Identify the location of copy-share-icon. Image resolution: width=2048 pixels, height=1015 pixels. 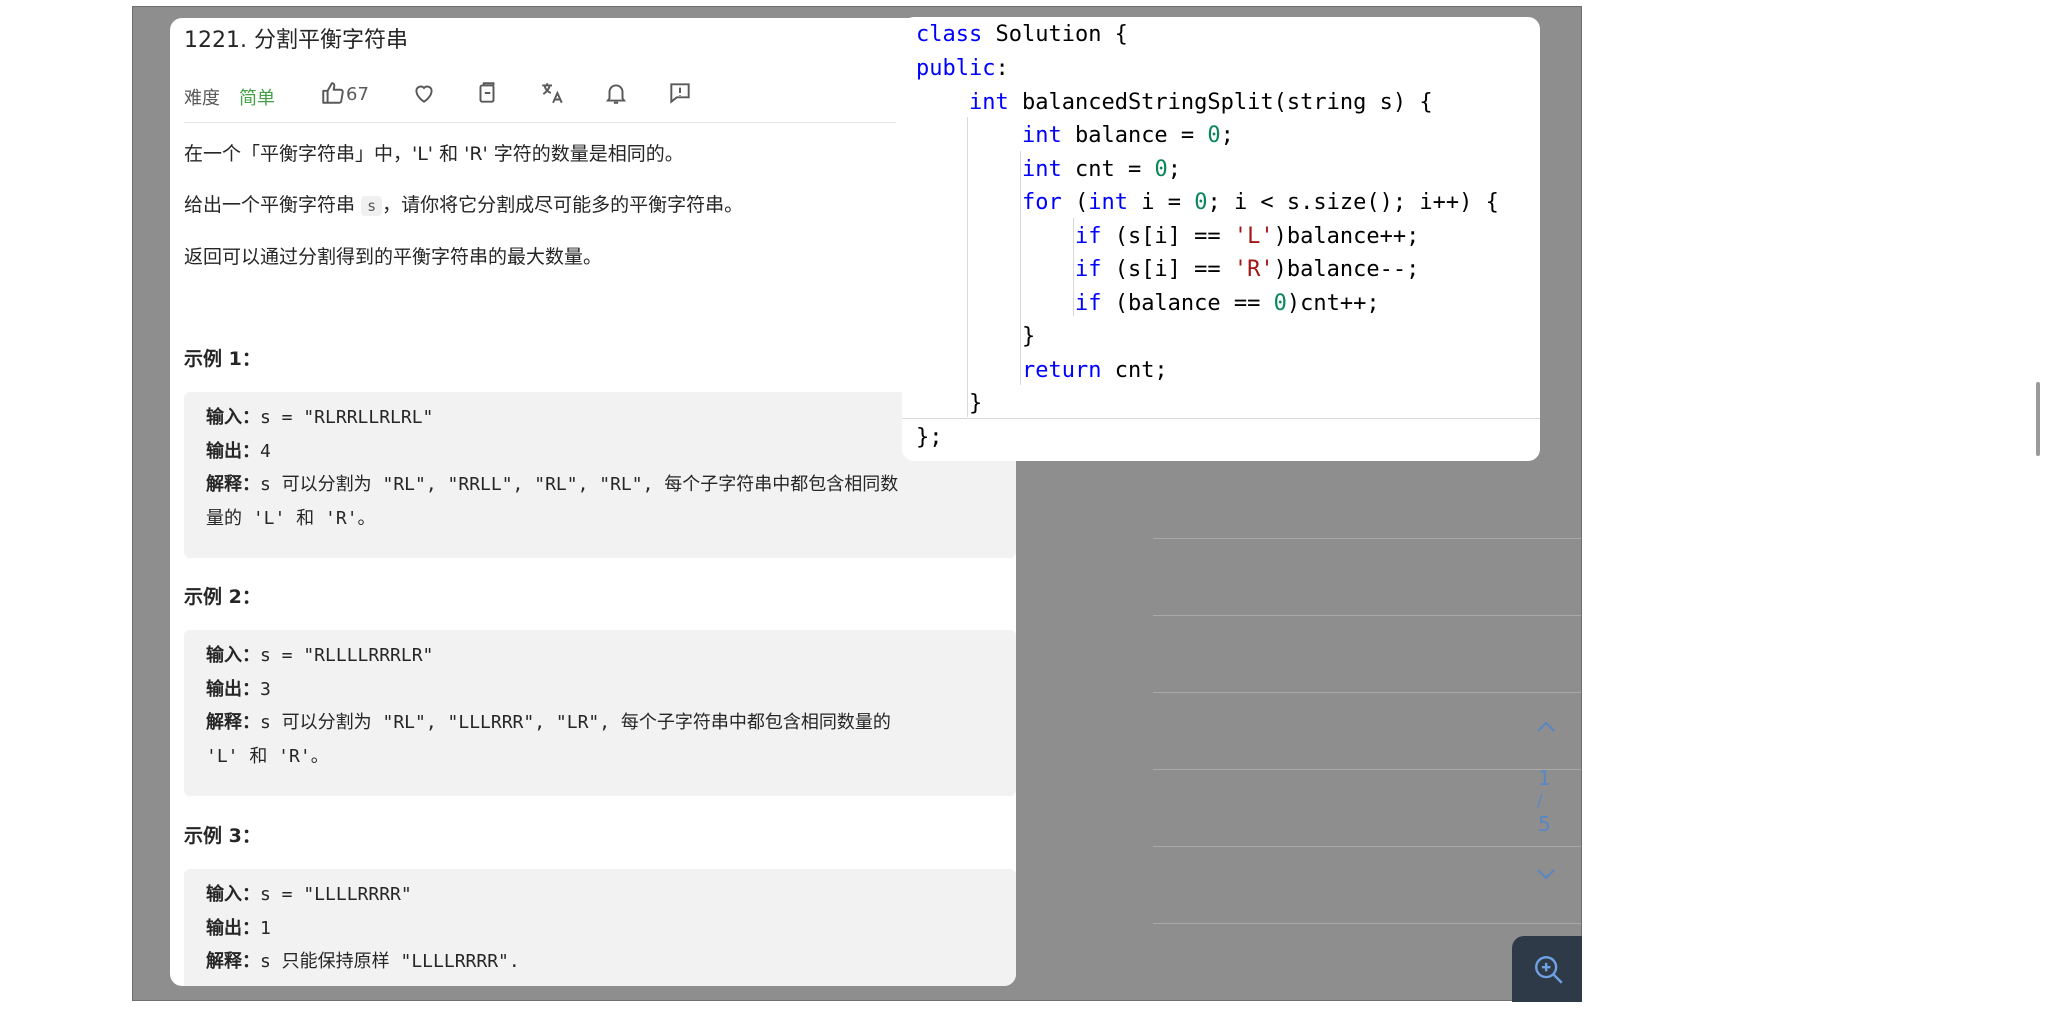
(488, 94).